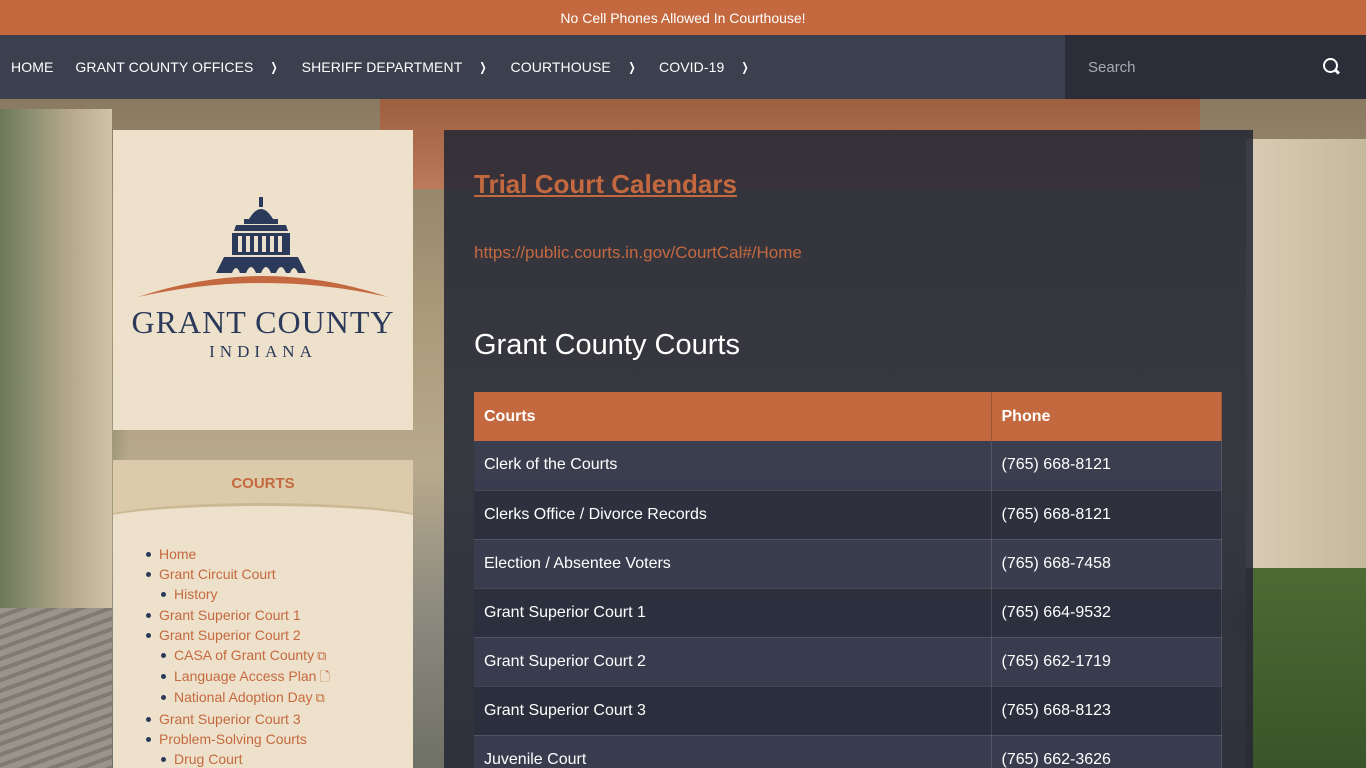 The width and height of the screenshot is (1366, 768). What do you see at coordinates (243, 697) in the screenshot?
I see `sidebar-item-label: National Adoption Day` at bounding box center [243, 697].